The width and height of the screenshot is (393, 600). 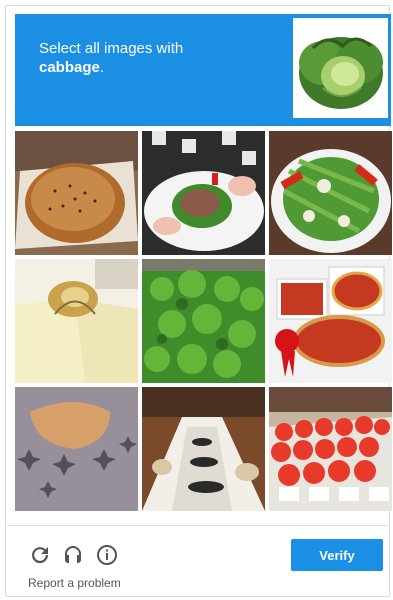 What do you see at coordinates (73, 555) in the screenshot?
I see `headphones-icon` at bounding box center [73, 555].